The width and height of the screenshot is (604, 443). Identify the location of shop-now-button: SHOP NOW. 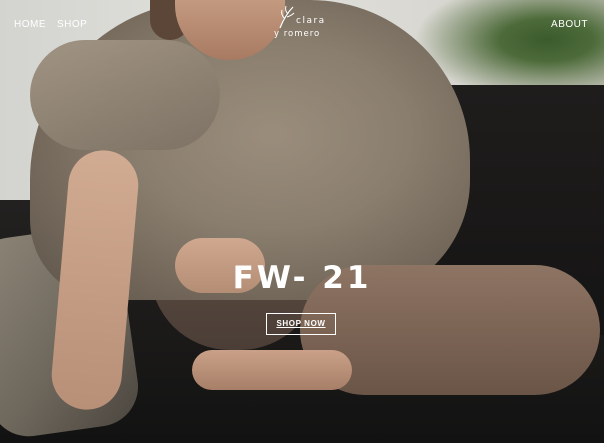
(301, 324).